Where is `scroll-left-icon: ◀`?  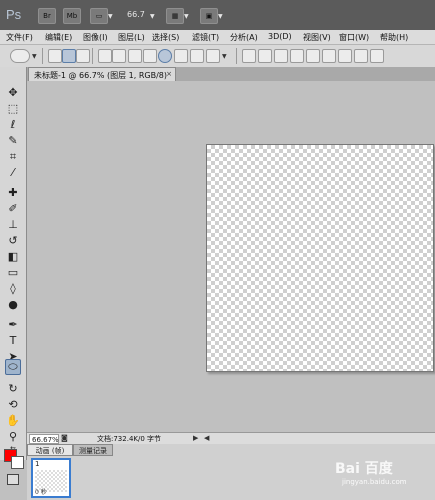
scroll-left-icon: ◀ is located at coordinates (206, 438).